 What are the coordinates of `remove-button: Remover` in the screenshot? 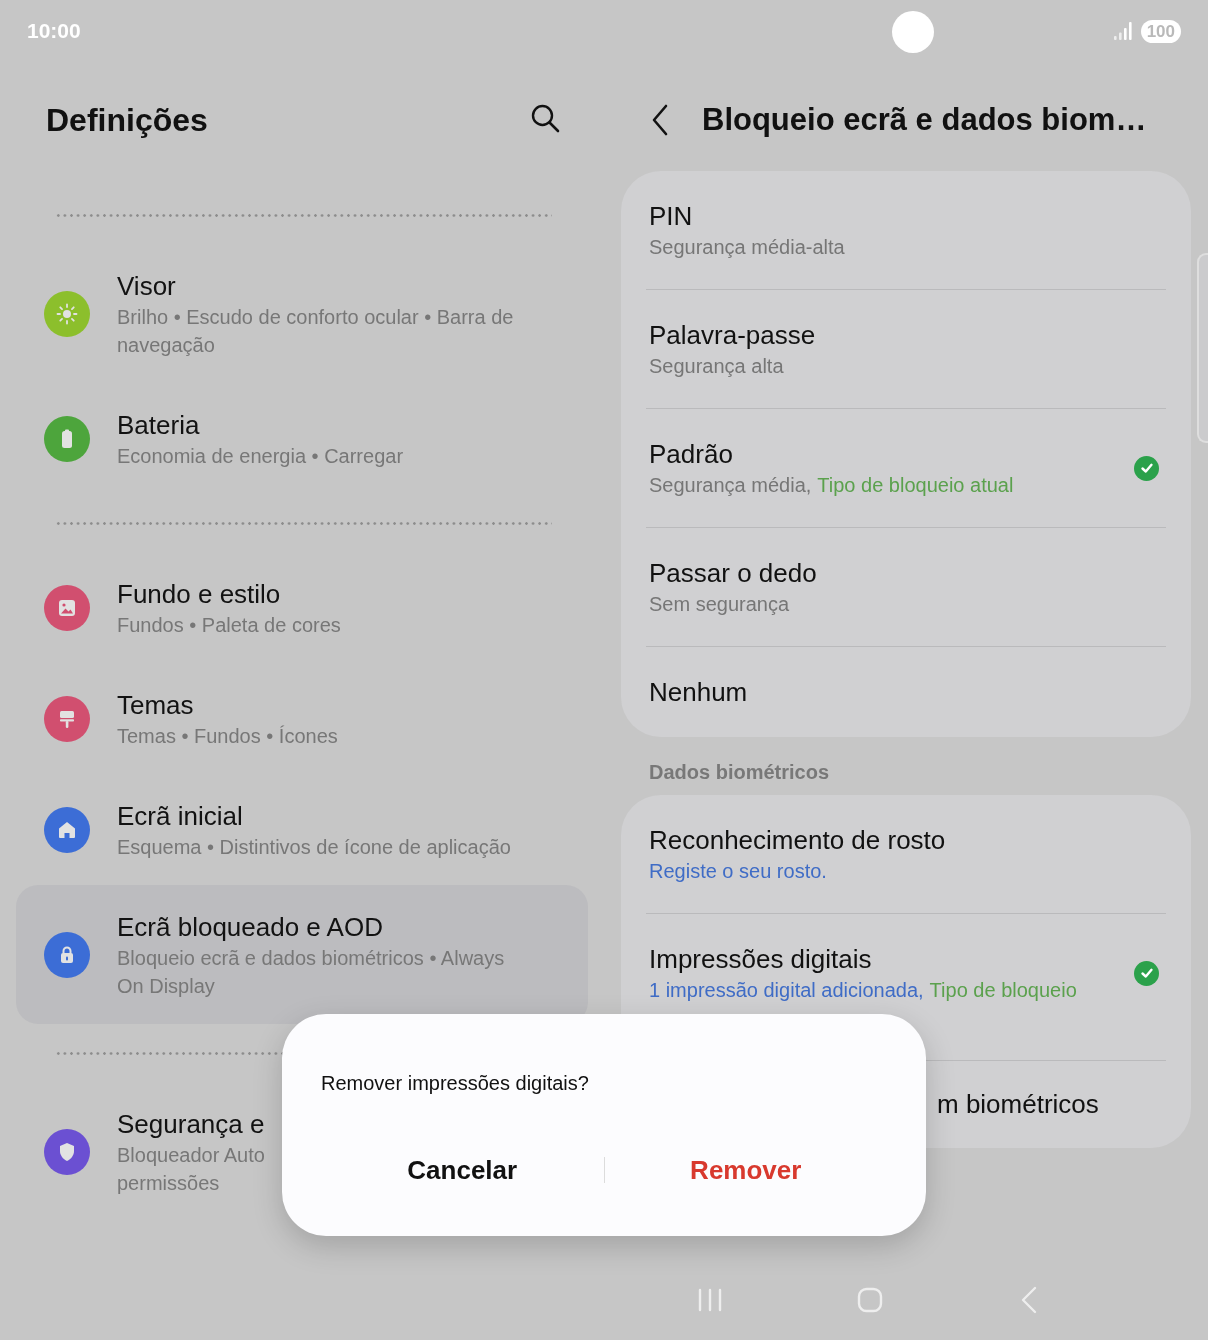 It's located at (745, 1170).